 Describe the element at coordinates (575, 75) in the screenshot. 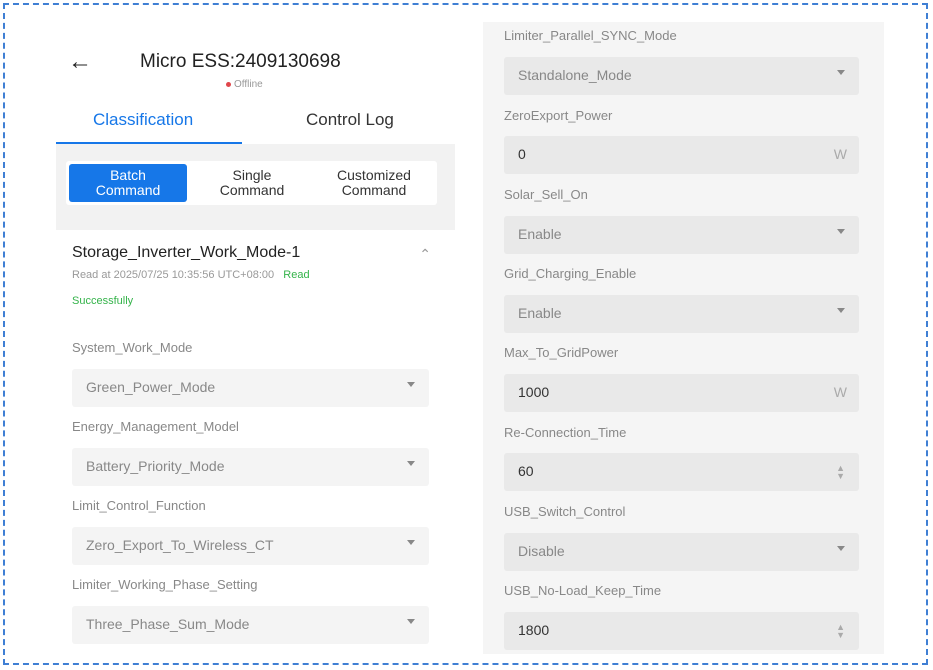

I see `field-value: Standalone_Mode` at that location.